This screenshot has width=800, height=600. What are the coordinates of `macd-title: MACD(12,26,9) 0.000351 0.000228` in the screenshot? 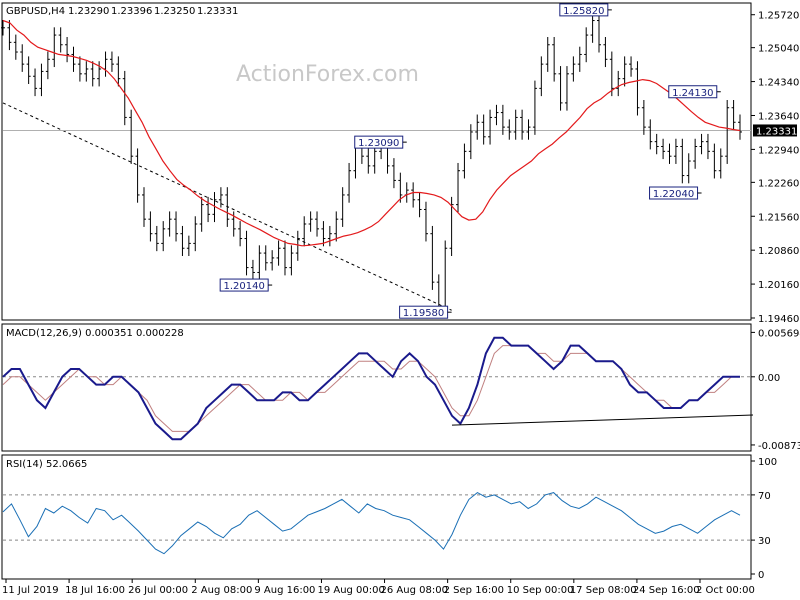 It's located at (95, 333).